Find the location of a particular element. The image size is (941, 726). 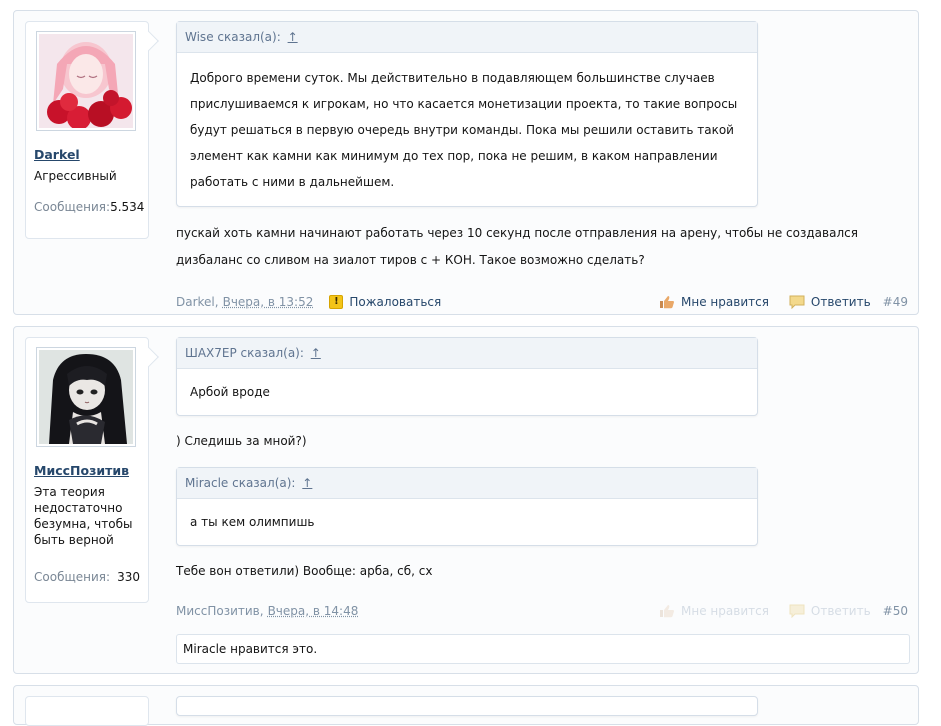

quote-block: ШАХ7ЕР сказал(а): ↑ Арбой вроде is located at coordinates (467, 376).